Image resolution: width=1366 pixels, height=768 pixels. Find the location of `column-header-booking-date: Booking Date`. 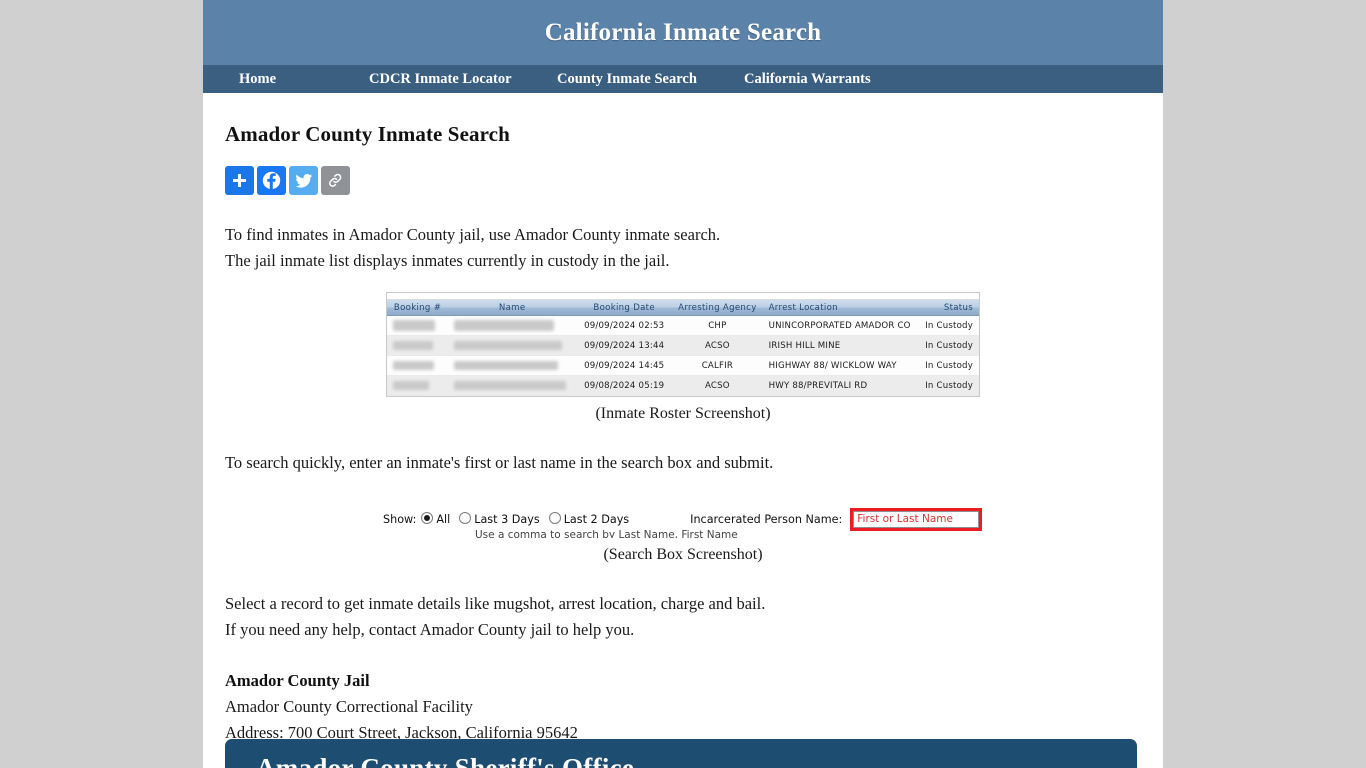

column-header-booking-date: Booking Date is located at coordinates (624, 308).